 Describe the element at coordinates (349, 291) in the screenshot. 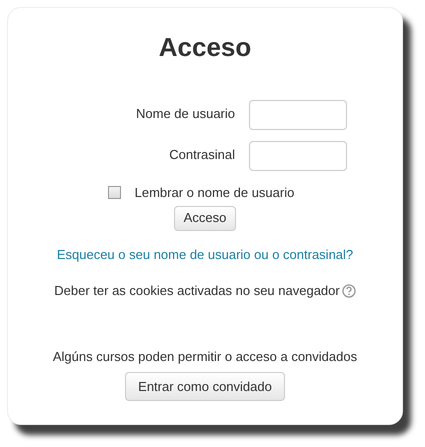

I see `help-icon` at that location.